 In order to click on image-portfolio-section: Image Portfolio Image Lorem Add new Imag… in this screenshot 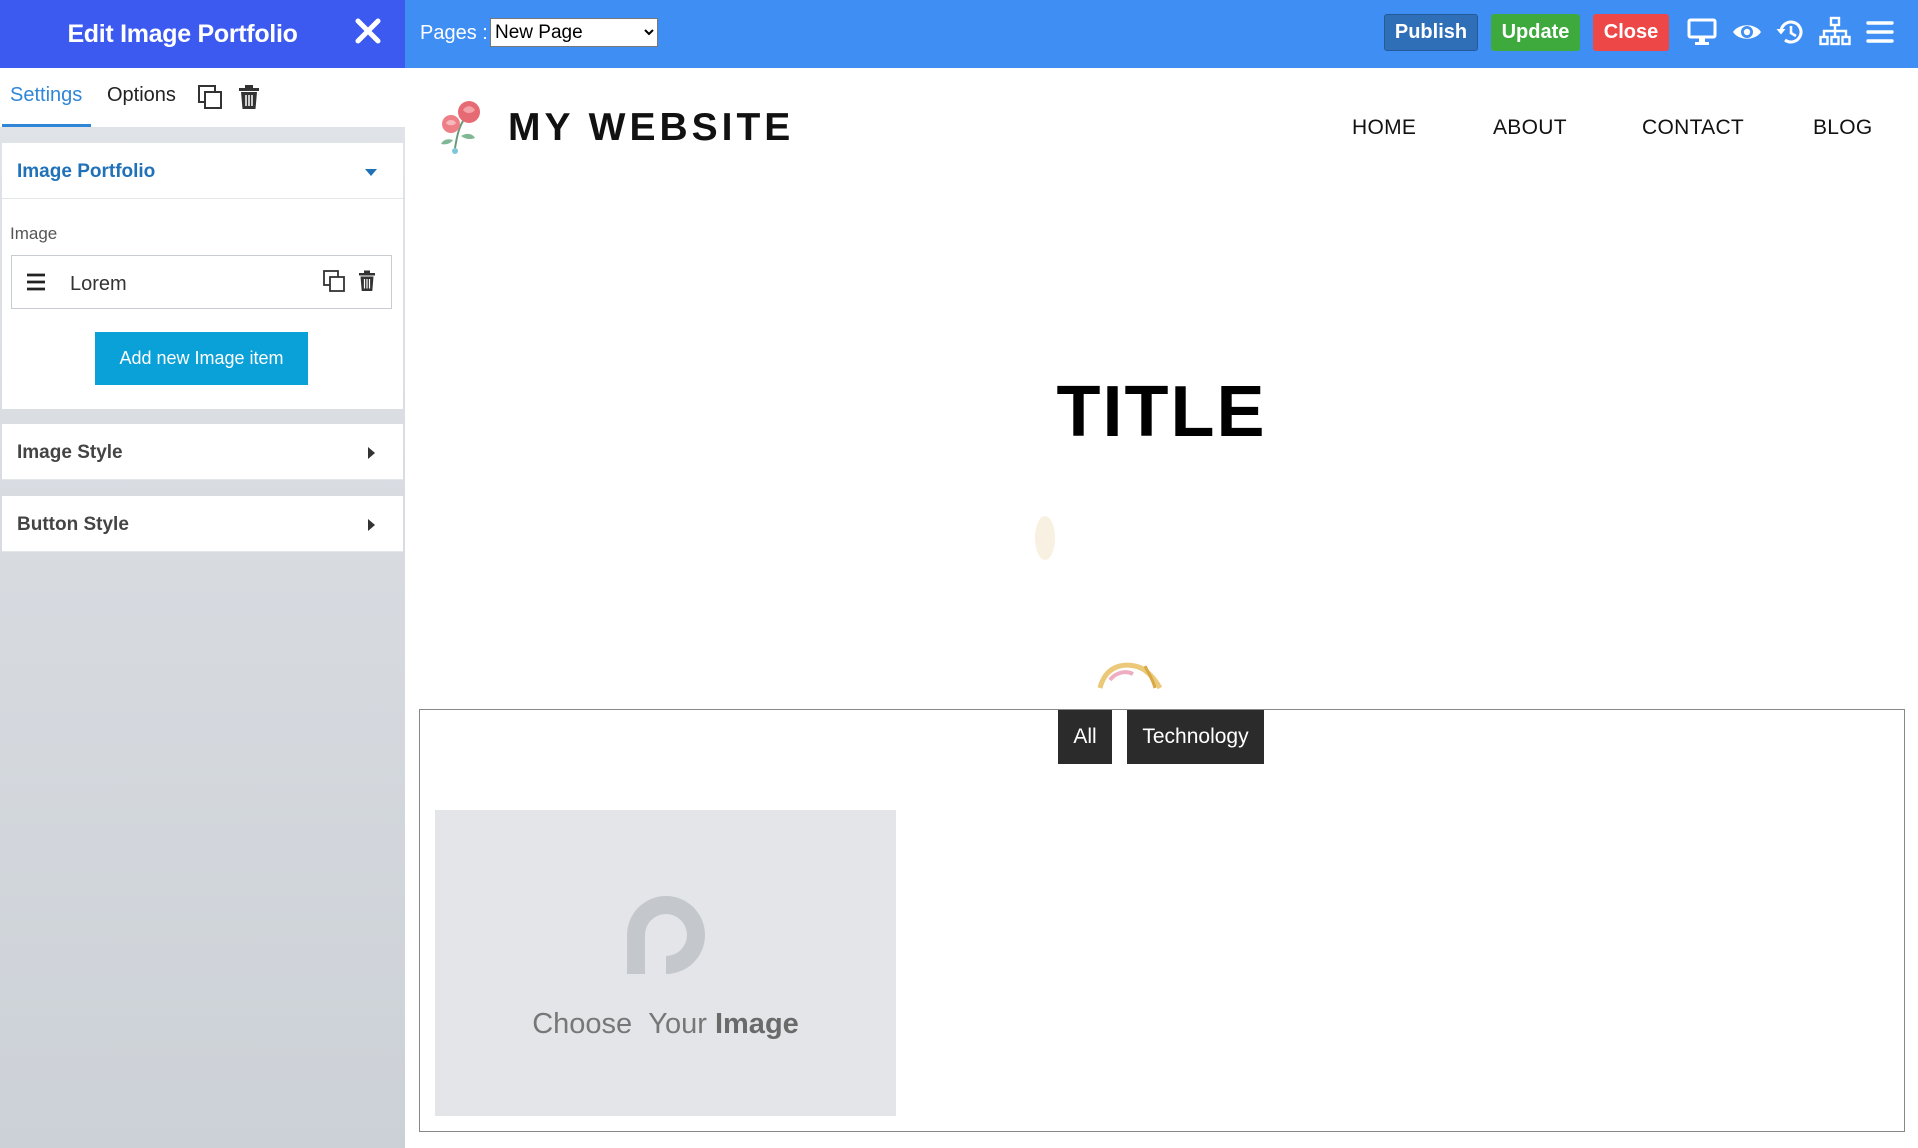, I will do `click(202, 276)`.